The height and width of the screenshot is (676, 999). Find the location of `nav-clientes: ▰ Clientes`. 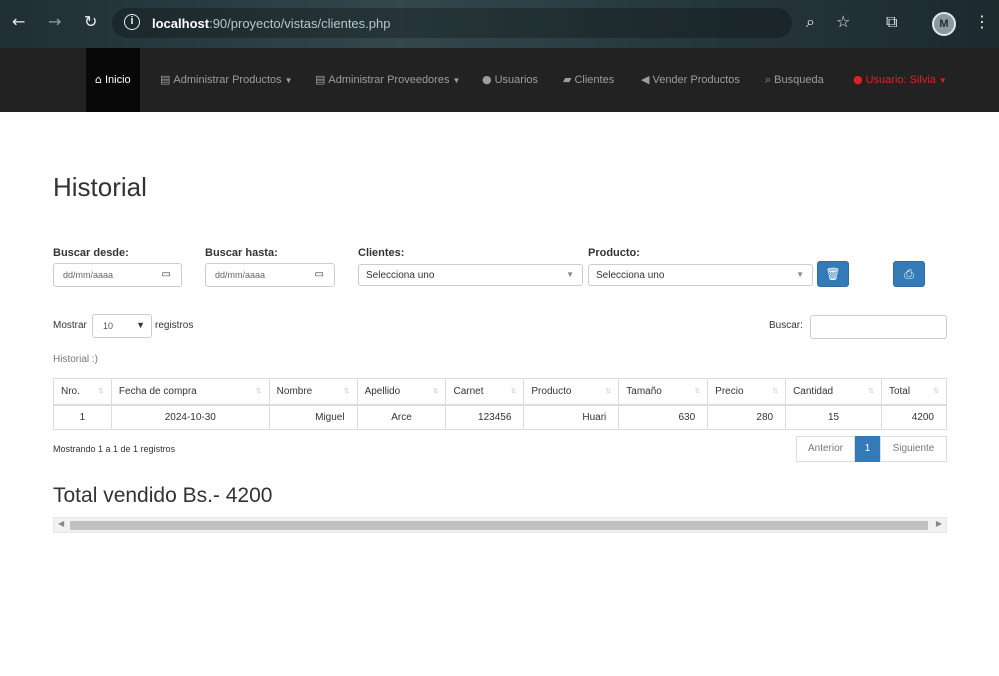

nav-clientes: ▰ Clientes is located at coordinates (588, 80).